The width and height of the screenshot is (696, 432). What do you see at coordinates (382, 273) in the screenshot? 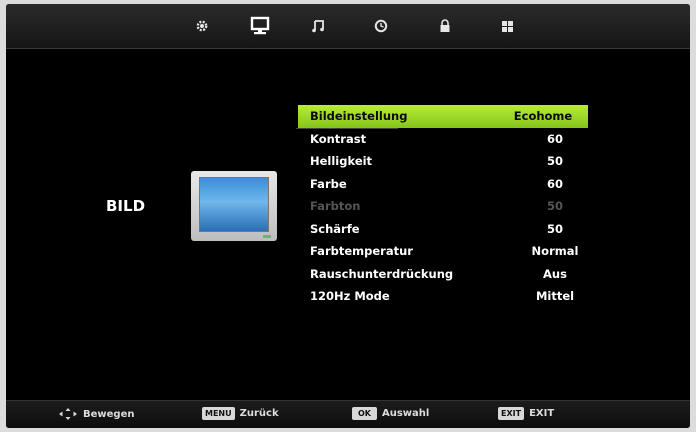
I see `menu-item-label: Rauschunterdrückung` at bounding box center [382, 273].